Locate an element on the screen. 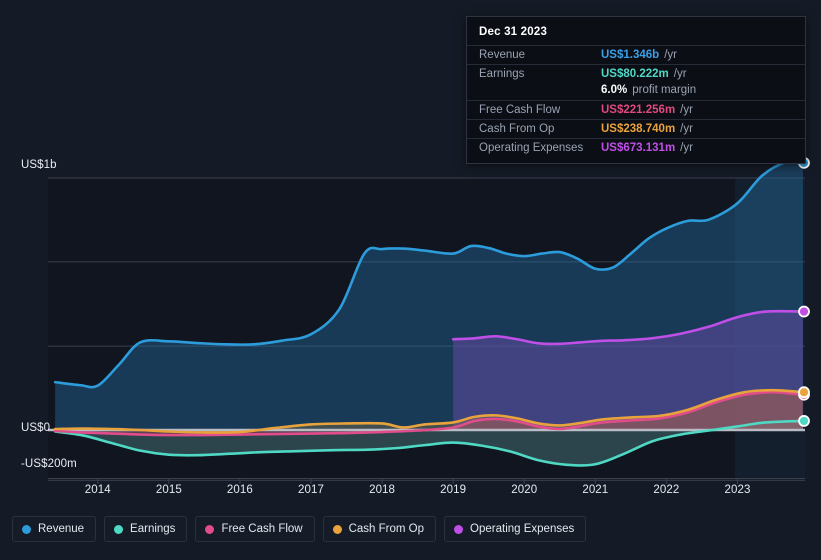  legend-item-cash-from-op: Cash From Op is located at coordinates (379, 529).